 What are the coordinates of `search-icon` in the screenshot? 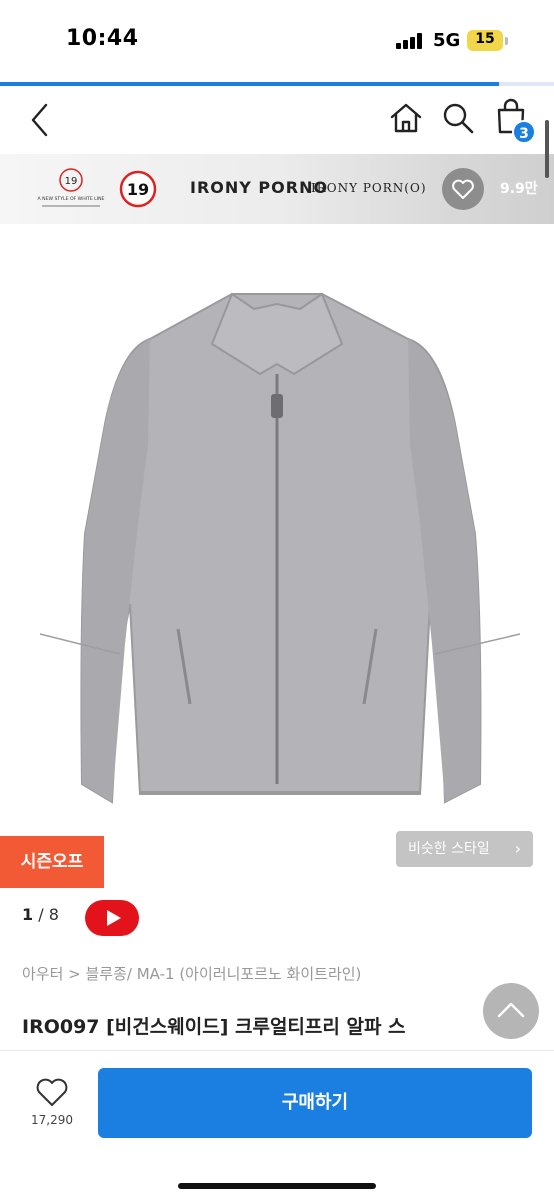 It's located at (458, 118).